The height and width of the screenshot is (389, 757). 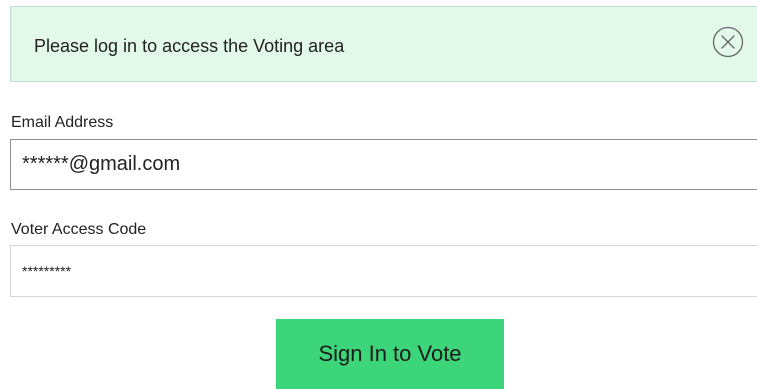 I want to click on access-code-label: Voter Access Code, so click(x=79, y=229).